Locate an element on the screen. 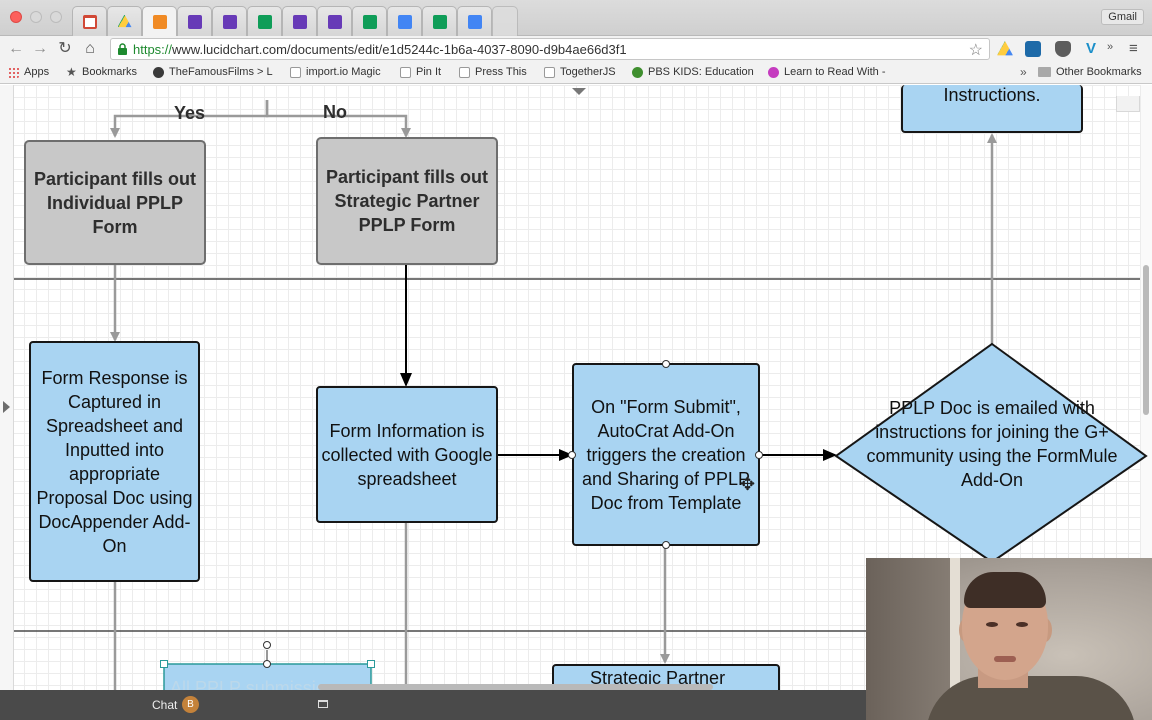 This screenshot has width=1152, height=720. label-yes: Yes is located at coordinates (190, 113).